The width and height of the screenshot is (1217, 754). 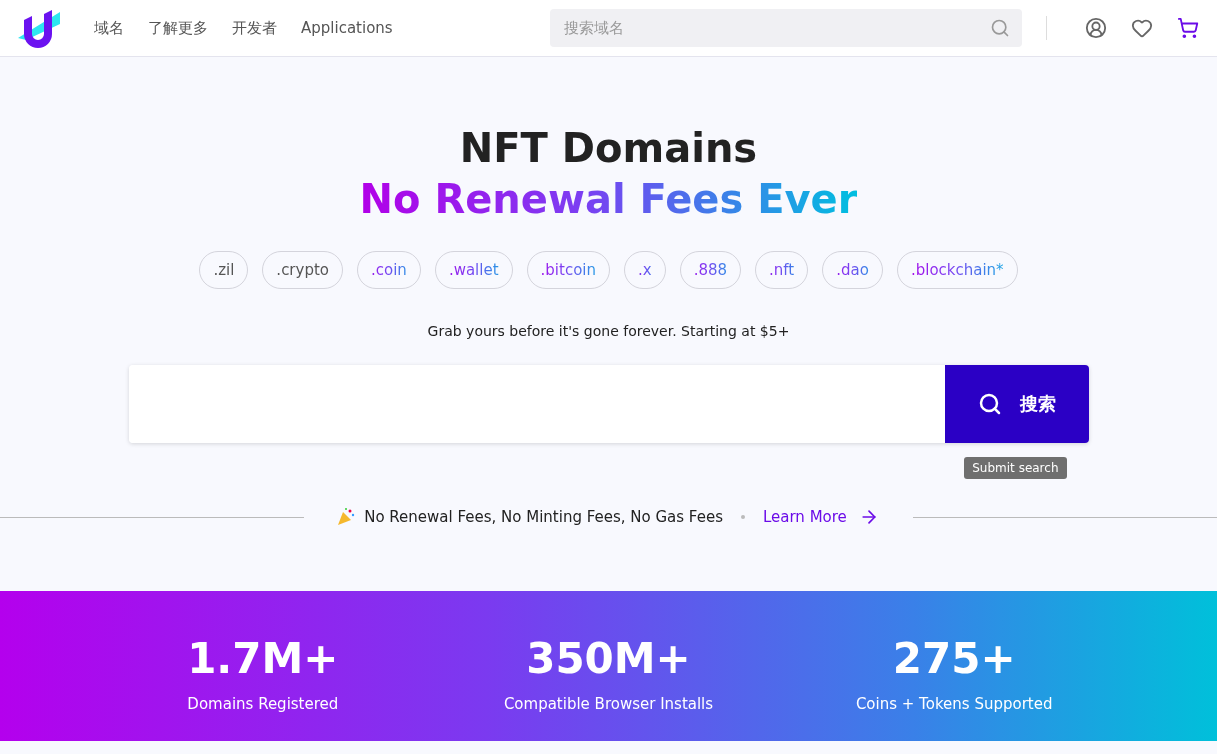 What do you see at coordinates (954, 704) in the screenshot?
I see `stat-label: Coins + Tokens Supported` at bounding box center [954, 704].